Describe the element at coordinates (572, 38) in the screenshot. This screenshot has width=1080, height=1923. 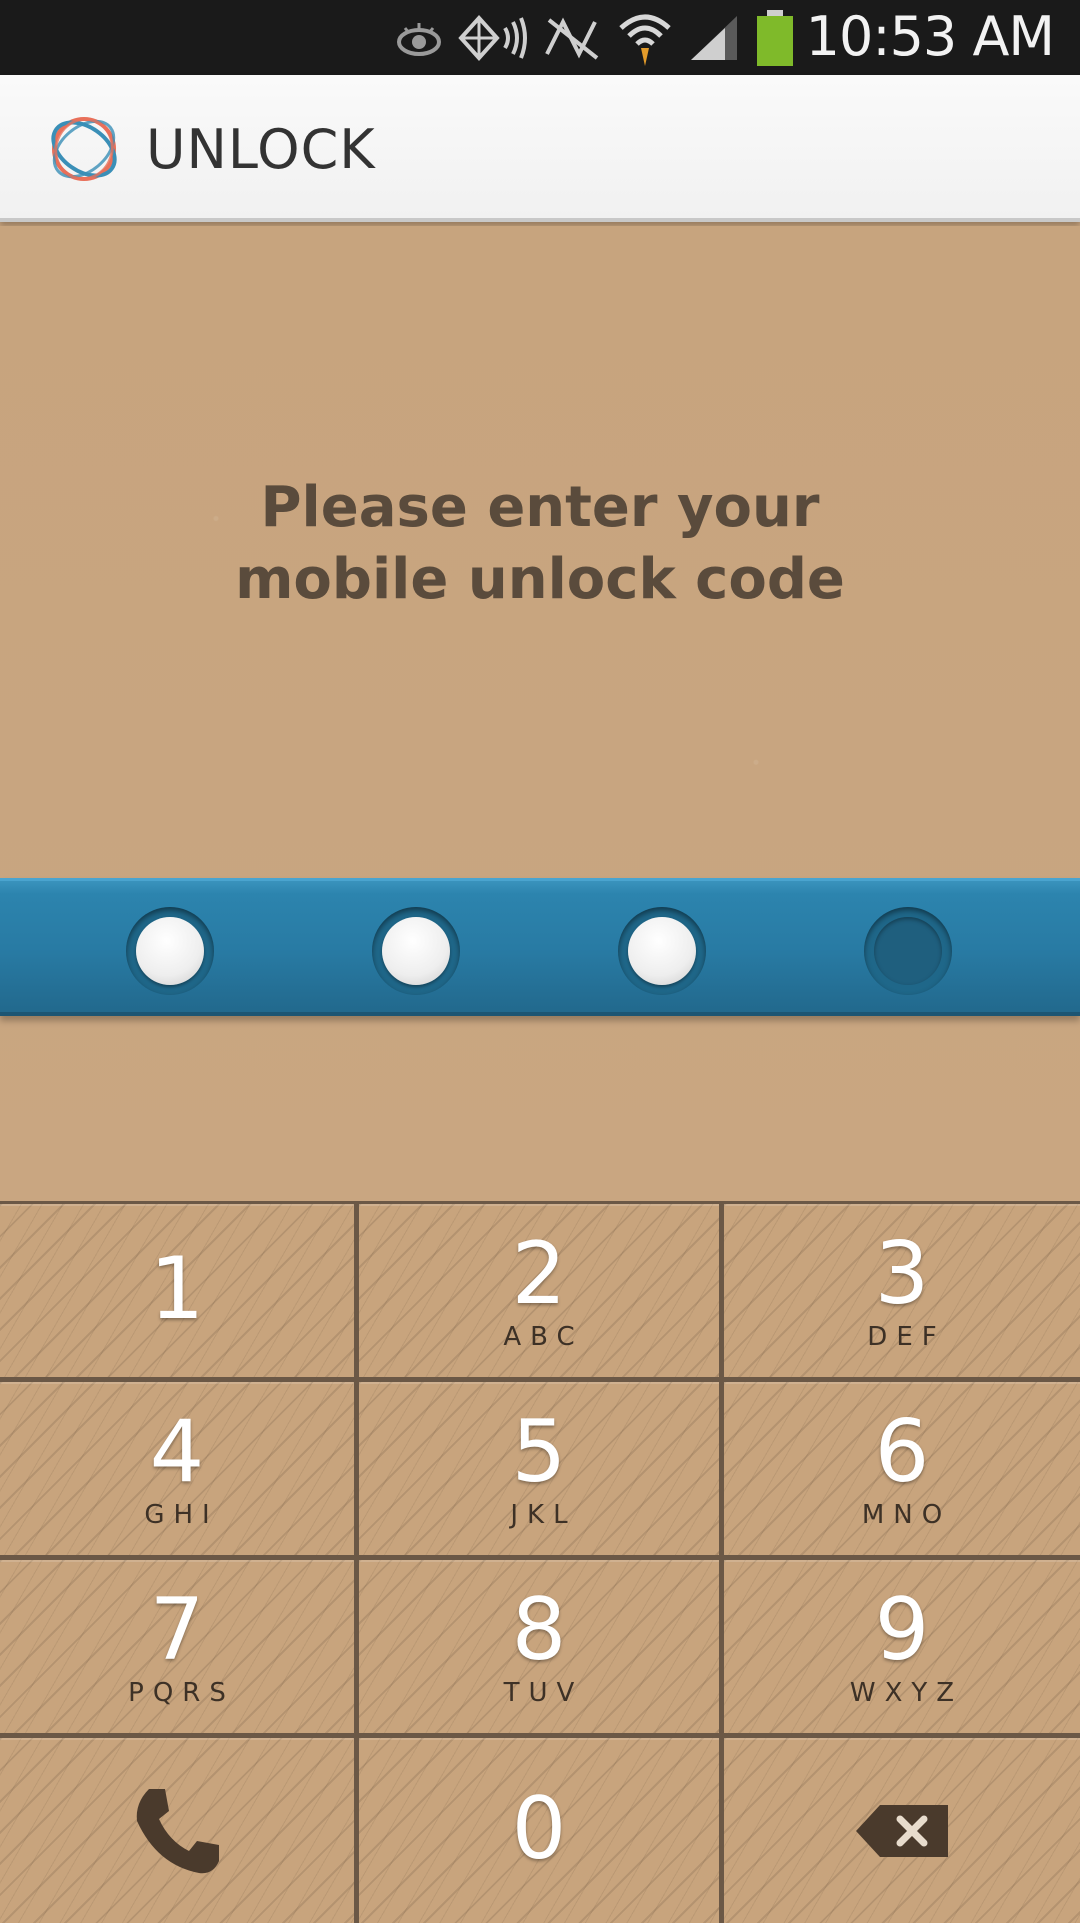
I see `no-signal-icon` at that location.